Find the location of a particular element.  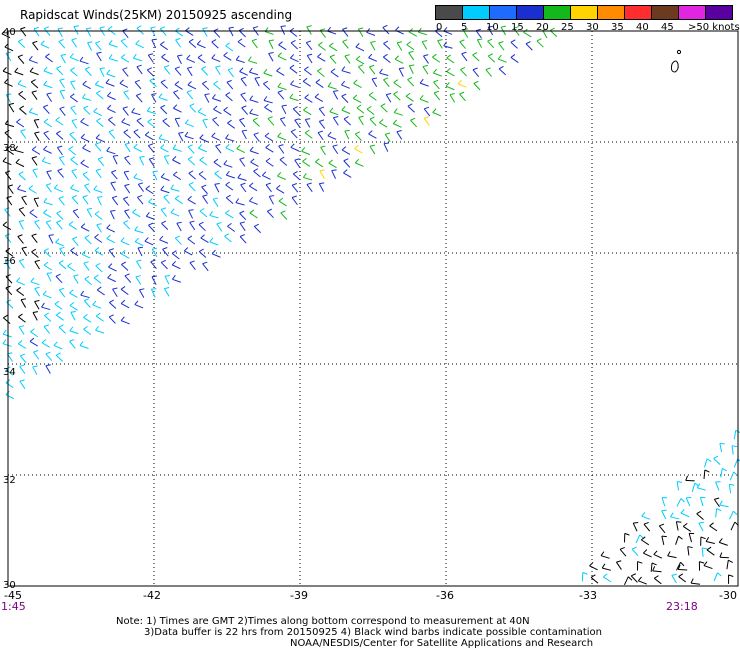

legend-label-20: 20 is located at coordinates (542, 27).